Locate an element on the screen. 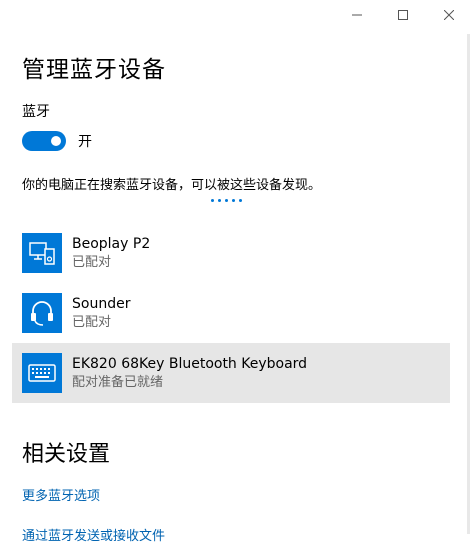 The width and height of the screenshot is (472, 553). close-button is located at coordinates (449, 15).